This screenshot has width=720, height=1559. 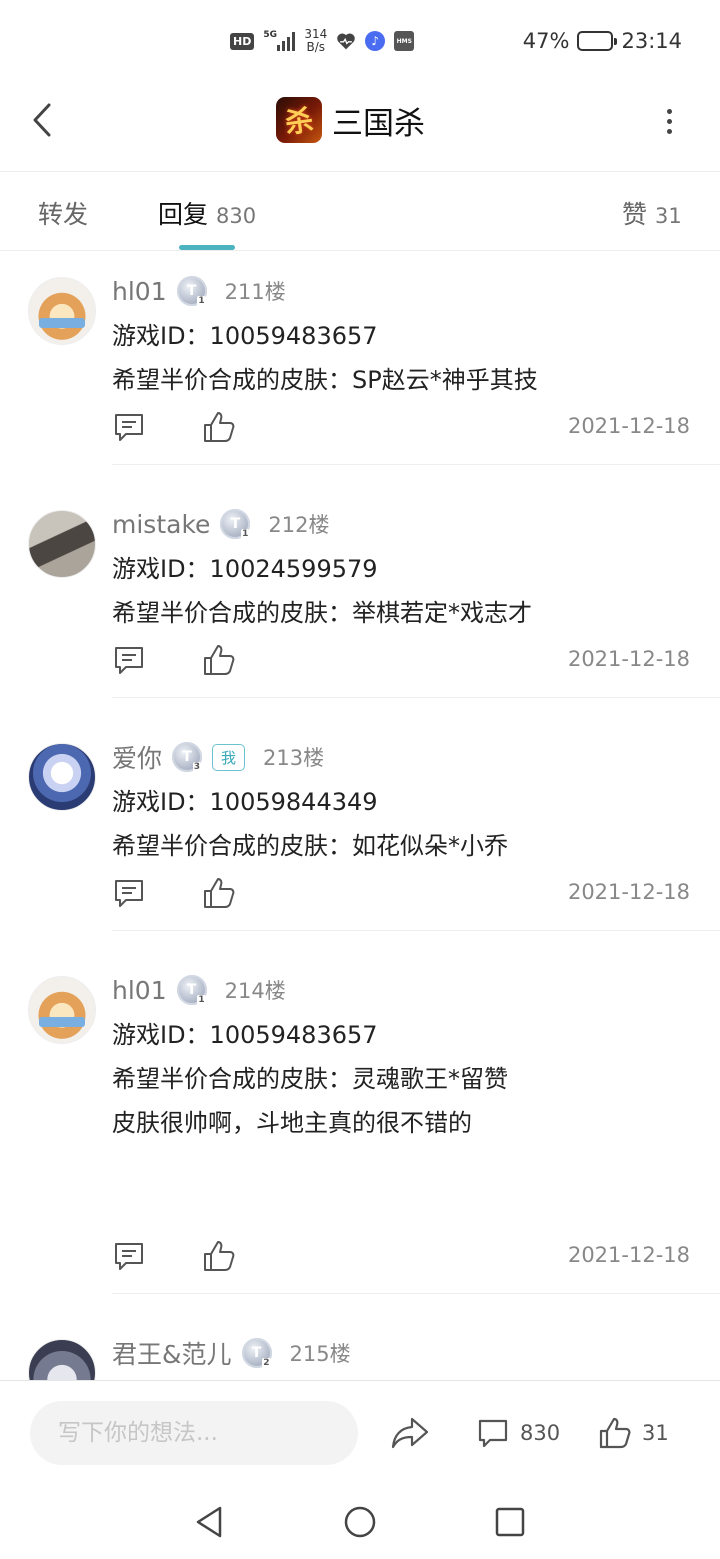 I want to click on network-speed-value: 314, so click(x=316, y=34).